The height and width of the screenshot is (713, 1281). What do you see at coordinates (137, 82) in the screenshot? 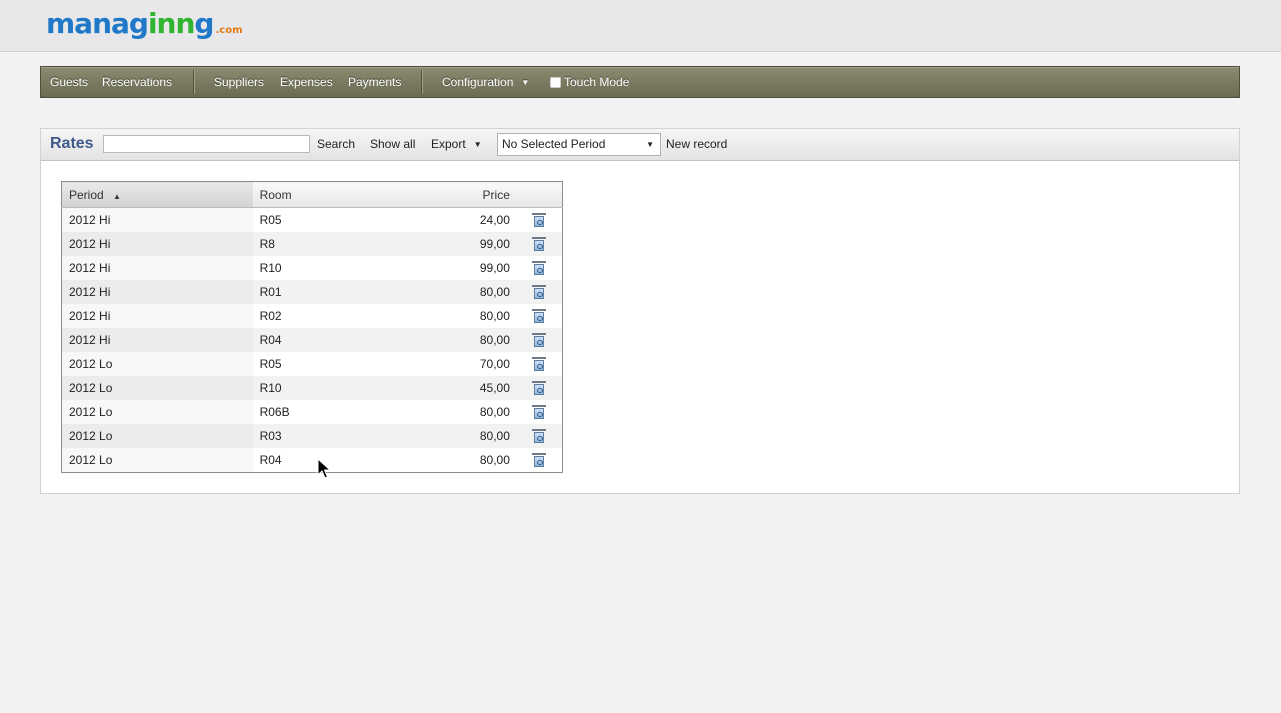
I see `nav-reservations: Reservations` at bounding box center [137, 82].